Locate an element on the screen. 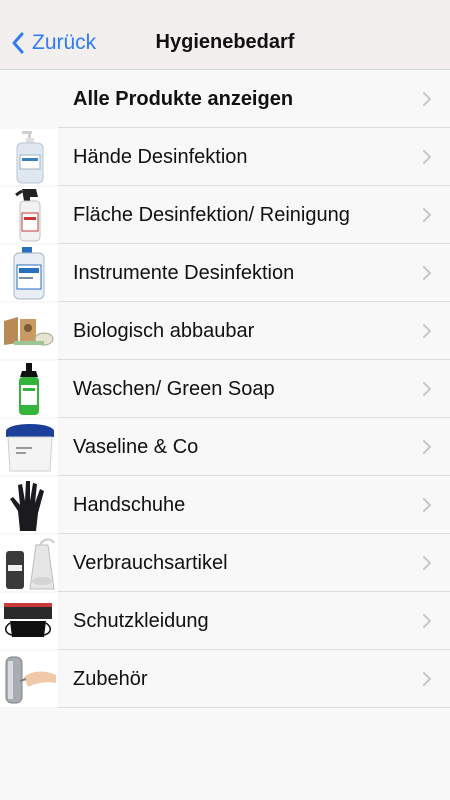 The width and height of the screenshot is (450, 800). list-item-label: Fläche Desinfektion/ Reinigung is located at coordinates (211, 215).